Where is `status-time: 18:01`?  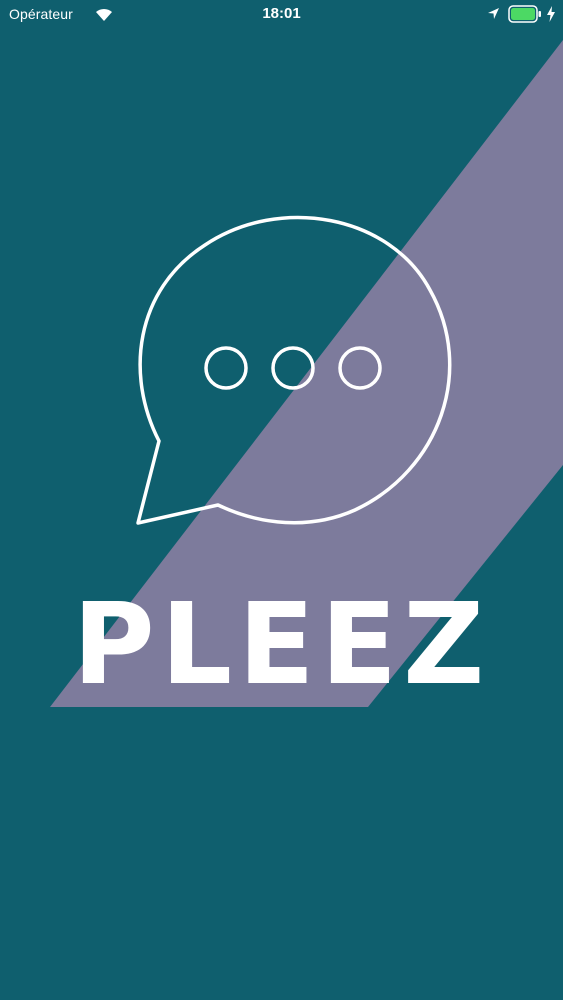
status-time: 18:01 is located at coordinates (281, 13).